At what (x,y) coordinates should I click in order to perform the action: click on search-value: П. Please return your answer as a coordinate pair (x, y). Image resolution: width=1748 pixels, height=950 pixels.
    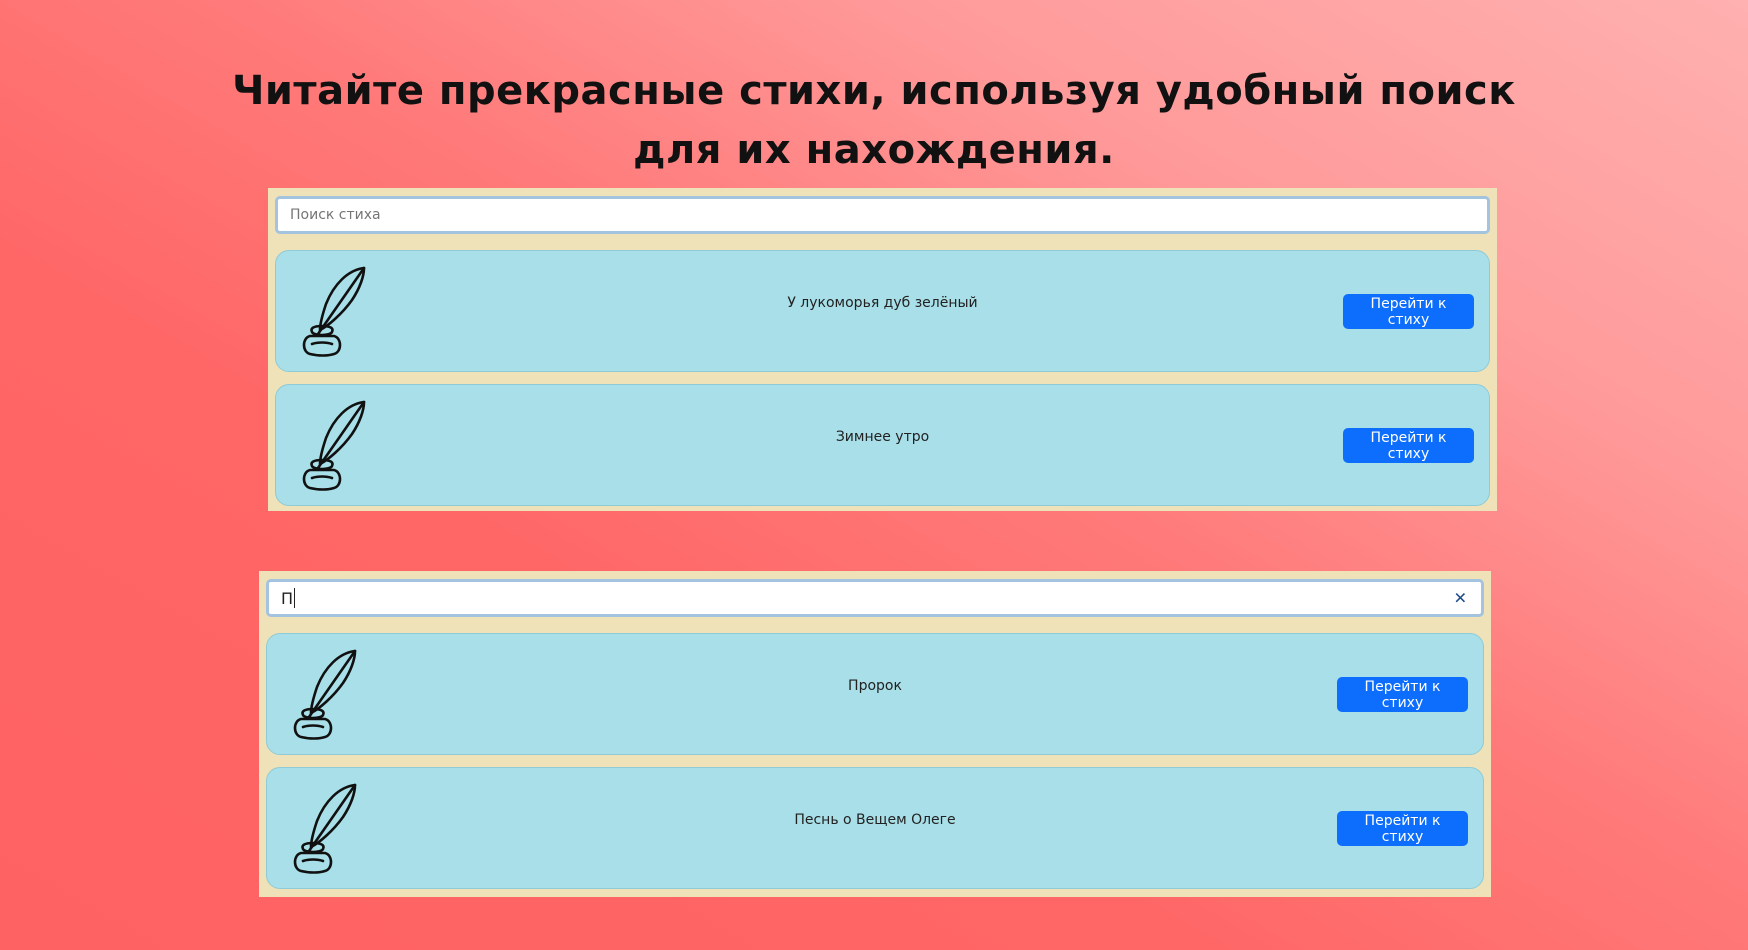
    Looking at the image, I should click on (287, 598).